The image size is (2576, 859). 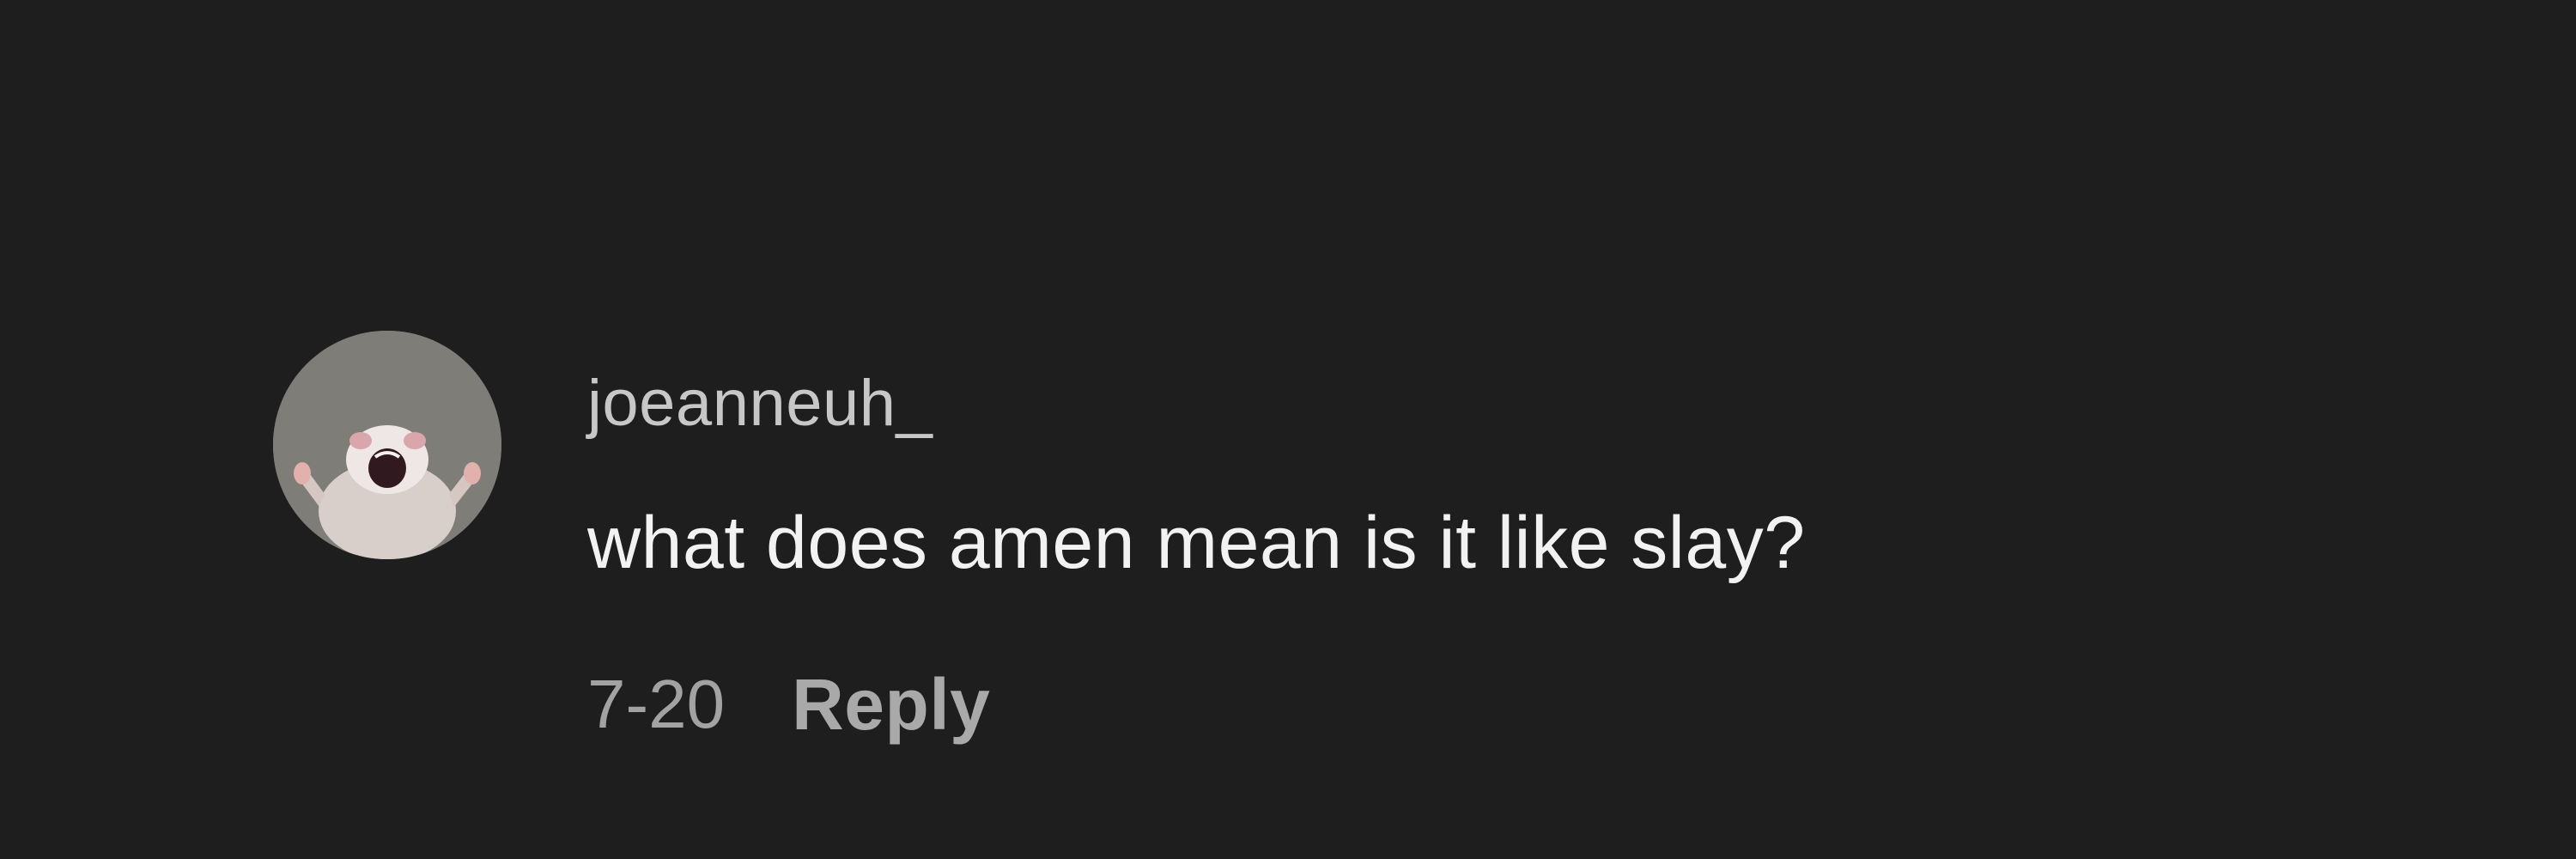 I want to click on comment-username: joeanneuh_, so click(x=760, y=404).